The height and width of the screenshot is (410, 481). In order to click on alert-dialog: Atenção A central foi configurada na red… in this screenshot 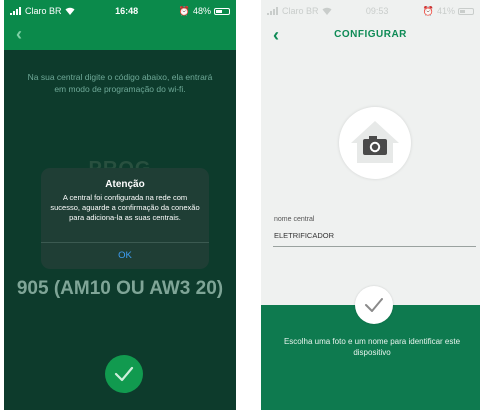, I will do `click(125, 218)`.